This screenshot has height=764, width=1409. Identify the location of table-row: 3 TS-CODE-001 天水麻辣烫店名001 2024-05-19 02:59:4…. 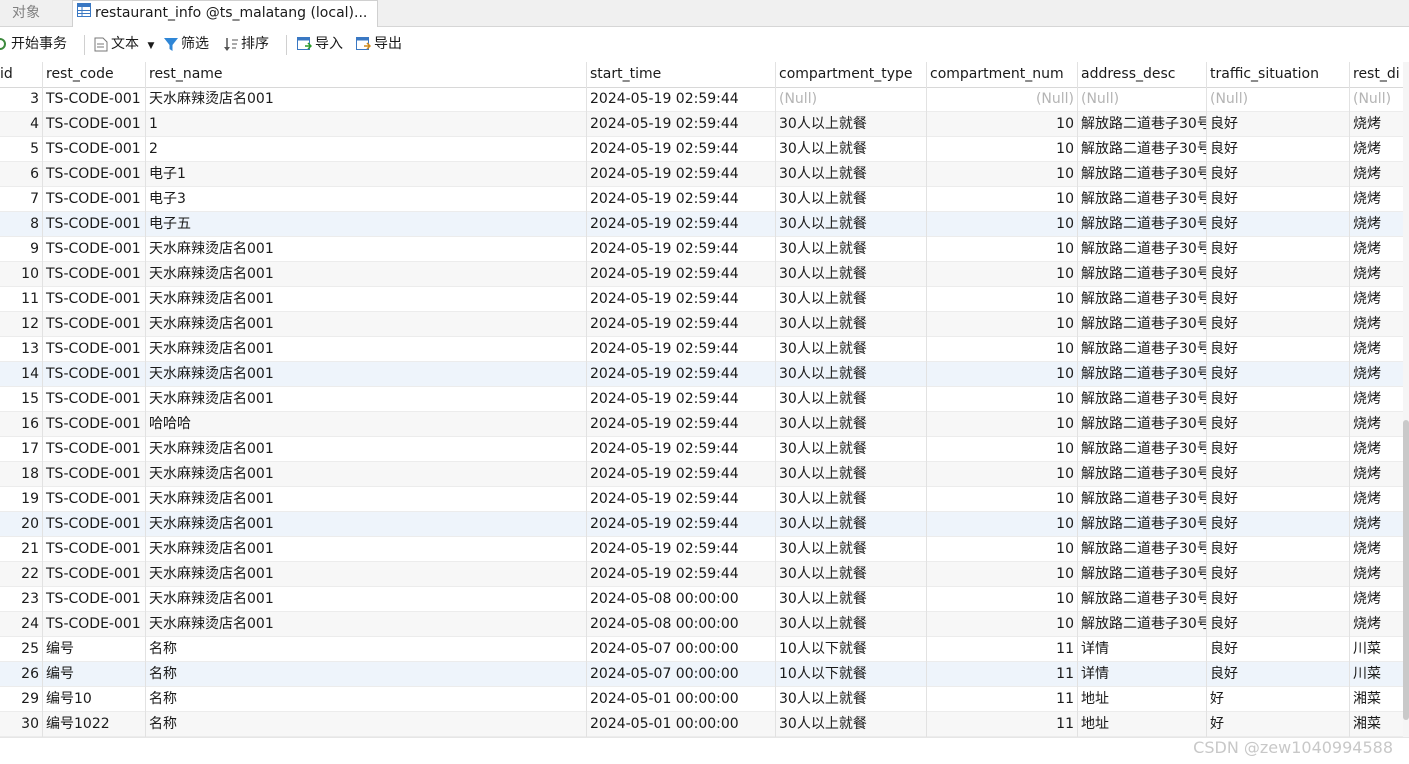
(704, 99).